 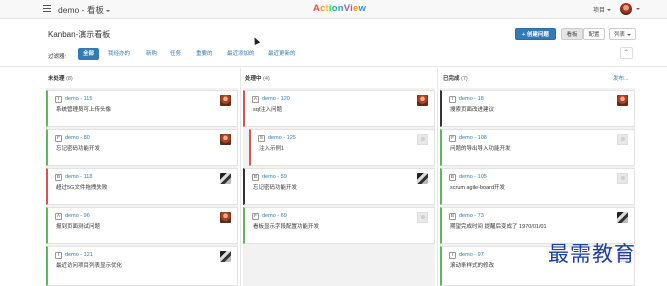 What do you see at coordinates (572, 34) in the screenshot?
I see `kanban-view-button: 看板` at bounding box center [572, 34].